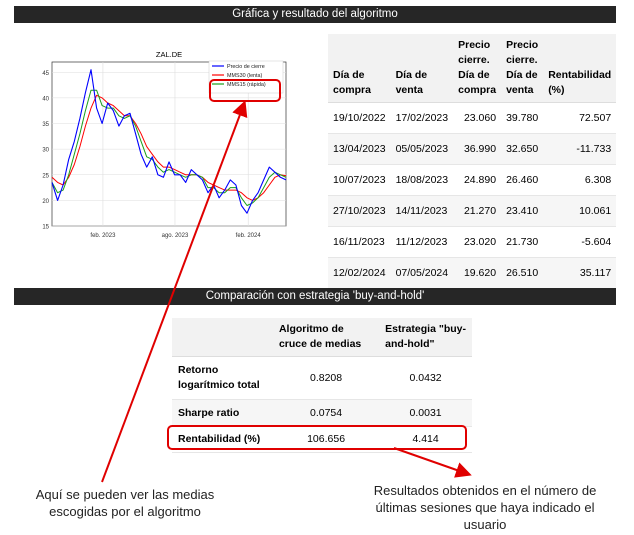  Describe the element at coordinates (432, 462) in the screenshot. I see `arrow-to-results` at that location.